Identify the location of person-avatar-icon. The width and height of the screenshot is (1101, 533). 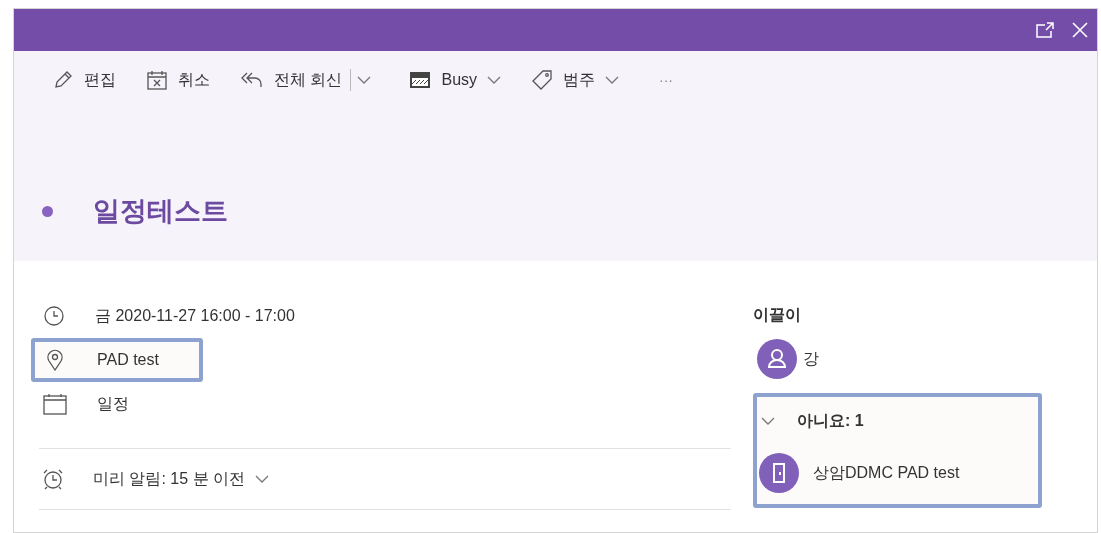
(777, 359).